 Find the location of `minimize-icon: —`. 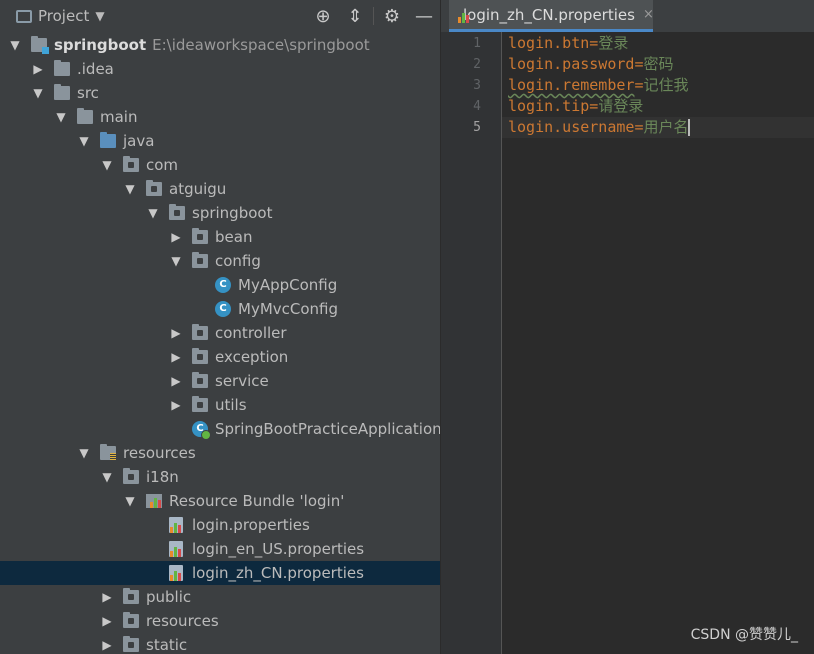

minimize-icon: — is located at coordinates (424, 16).